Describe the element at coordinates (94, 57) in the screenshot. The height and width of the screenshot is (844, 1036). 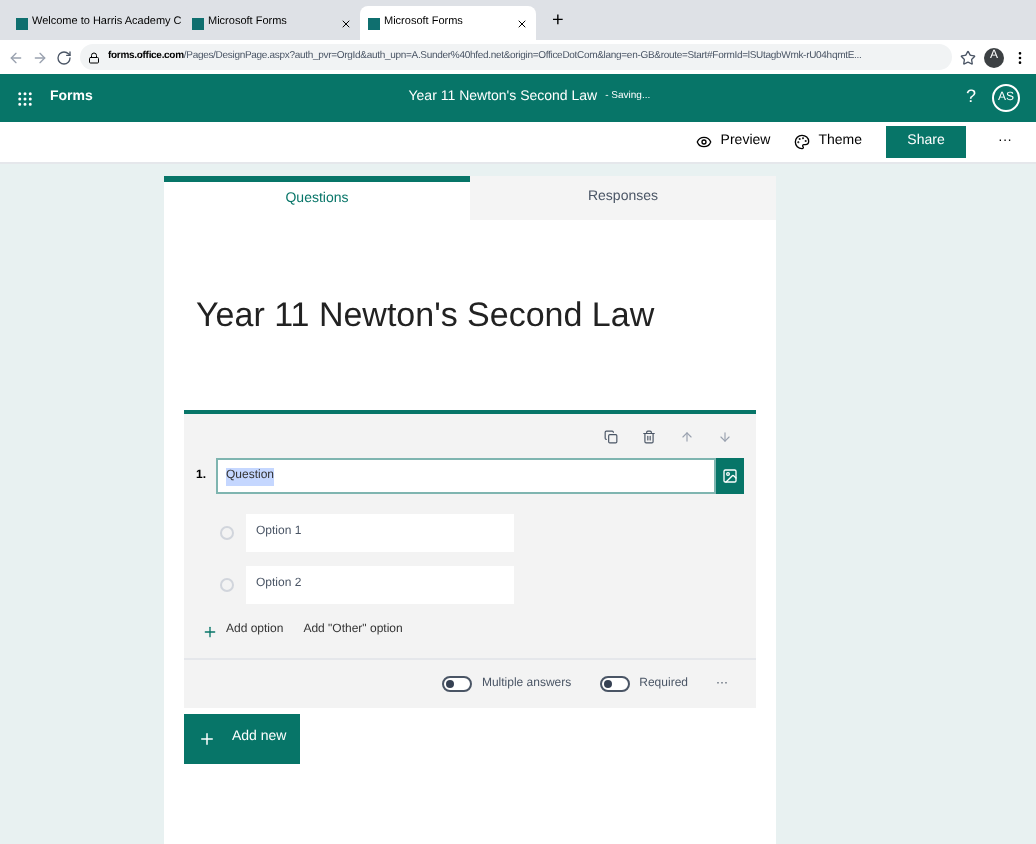
I see `lock-icon` at that location.